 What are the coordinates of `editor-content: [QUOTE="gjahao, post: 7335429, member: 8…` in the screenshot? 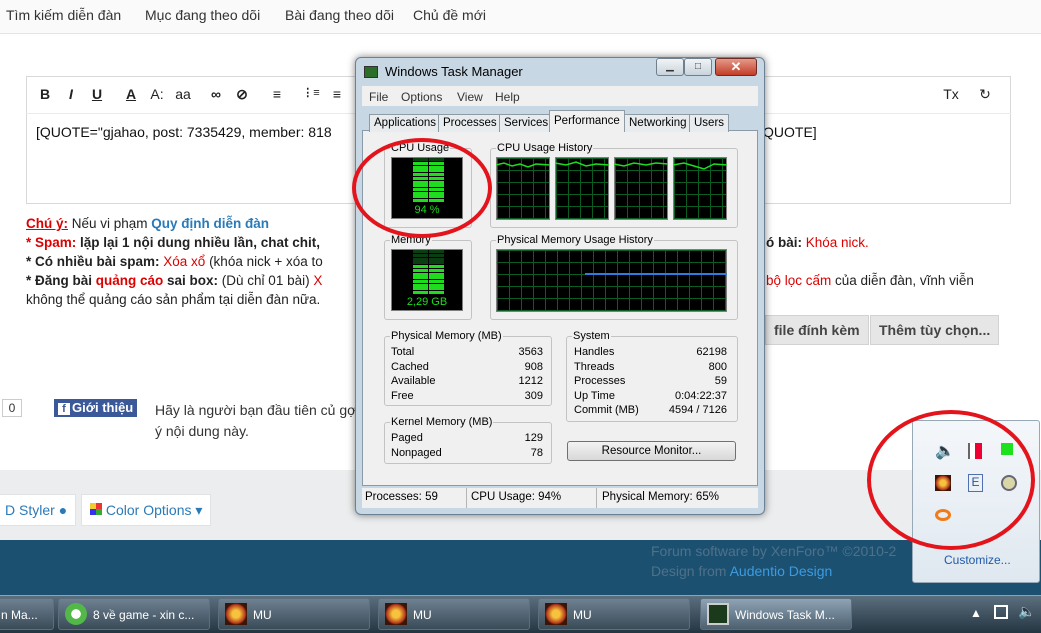 It's located at (184, 132).